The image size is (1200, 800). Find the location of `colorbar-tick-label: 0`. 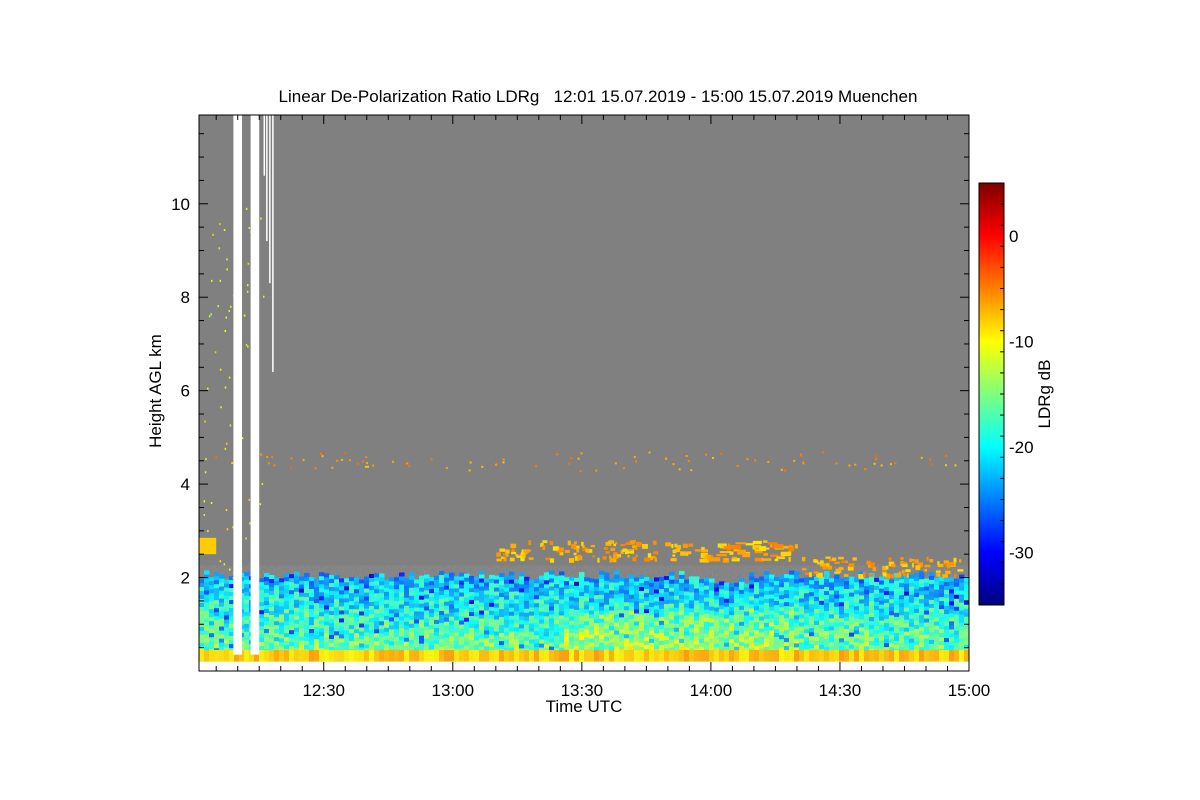

colorbar-tick-label: 0 is located at coordinates (1013, 236).